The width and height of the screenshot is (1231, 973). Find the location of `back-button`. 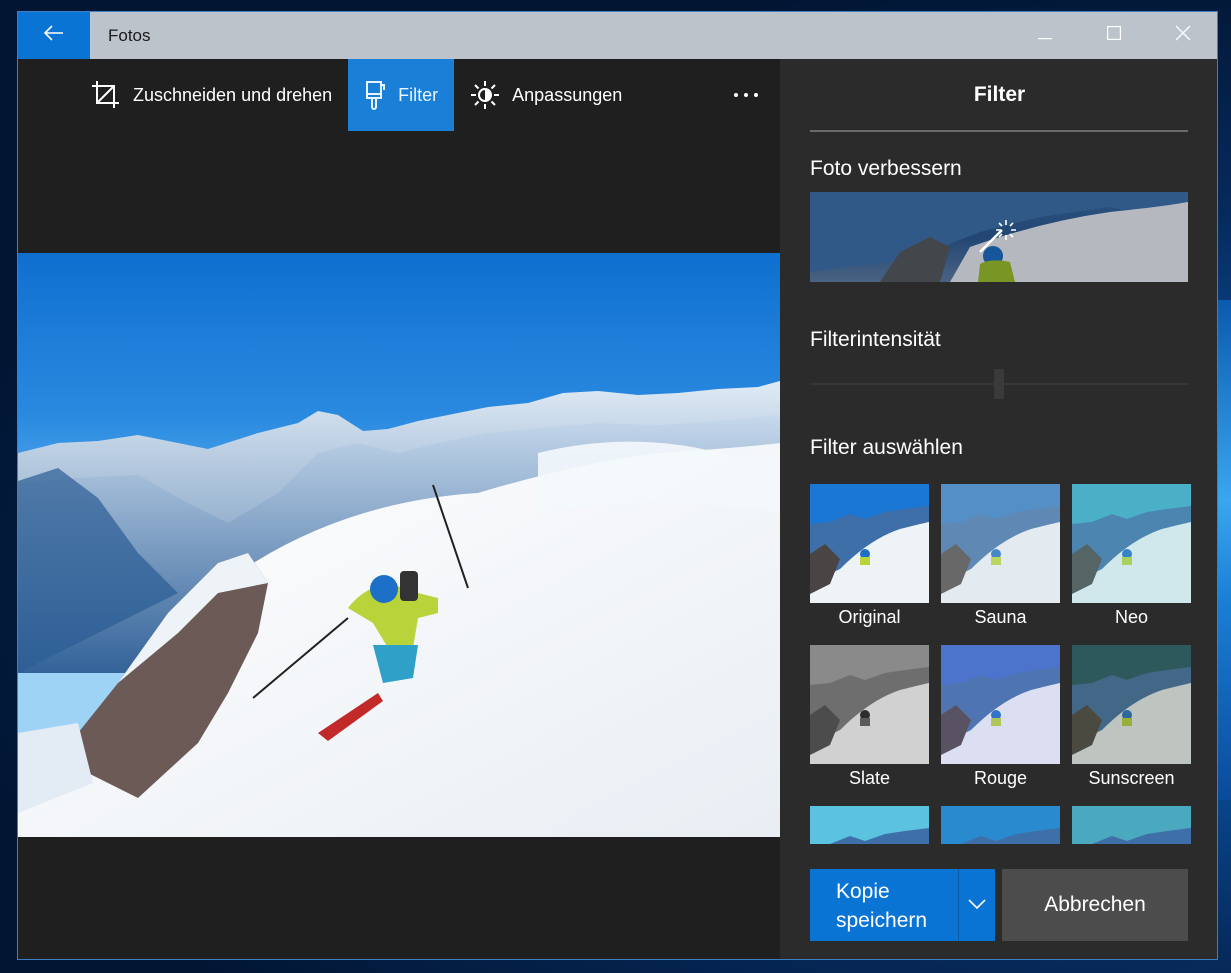

back-button is located at coordinates (54, 35).